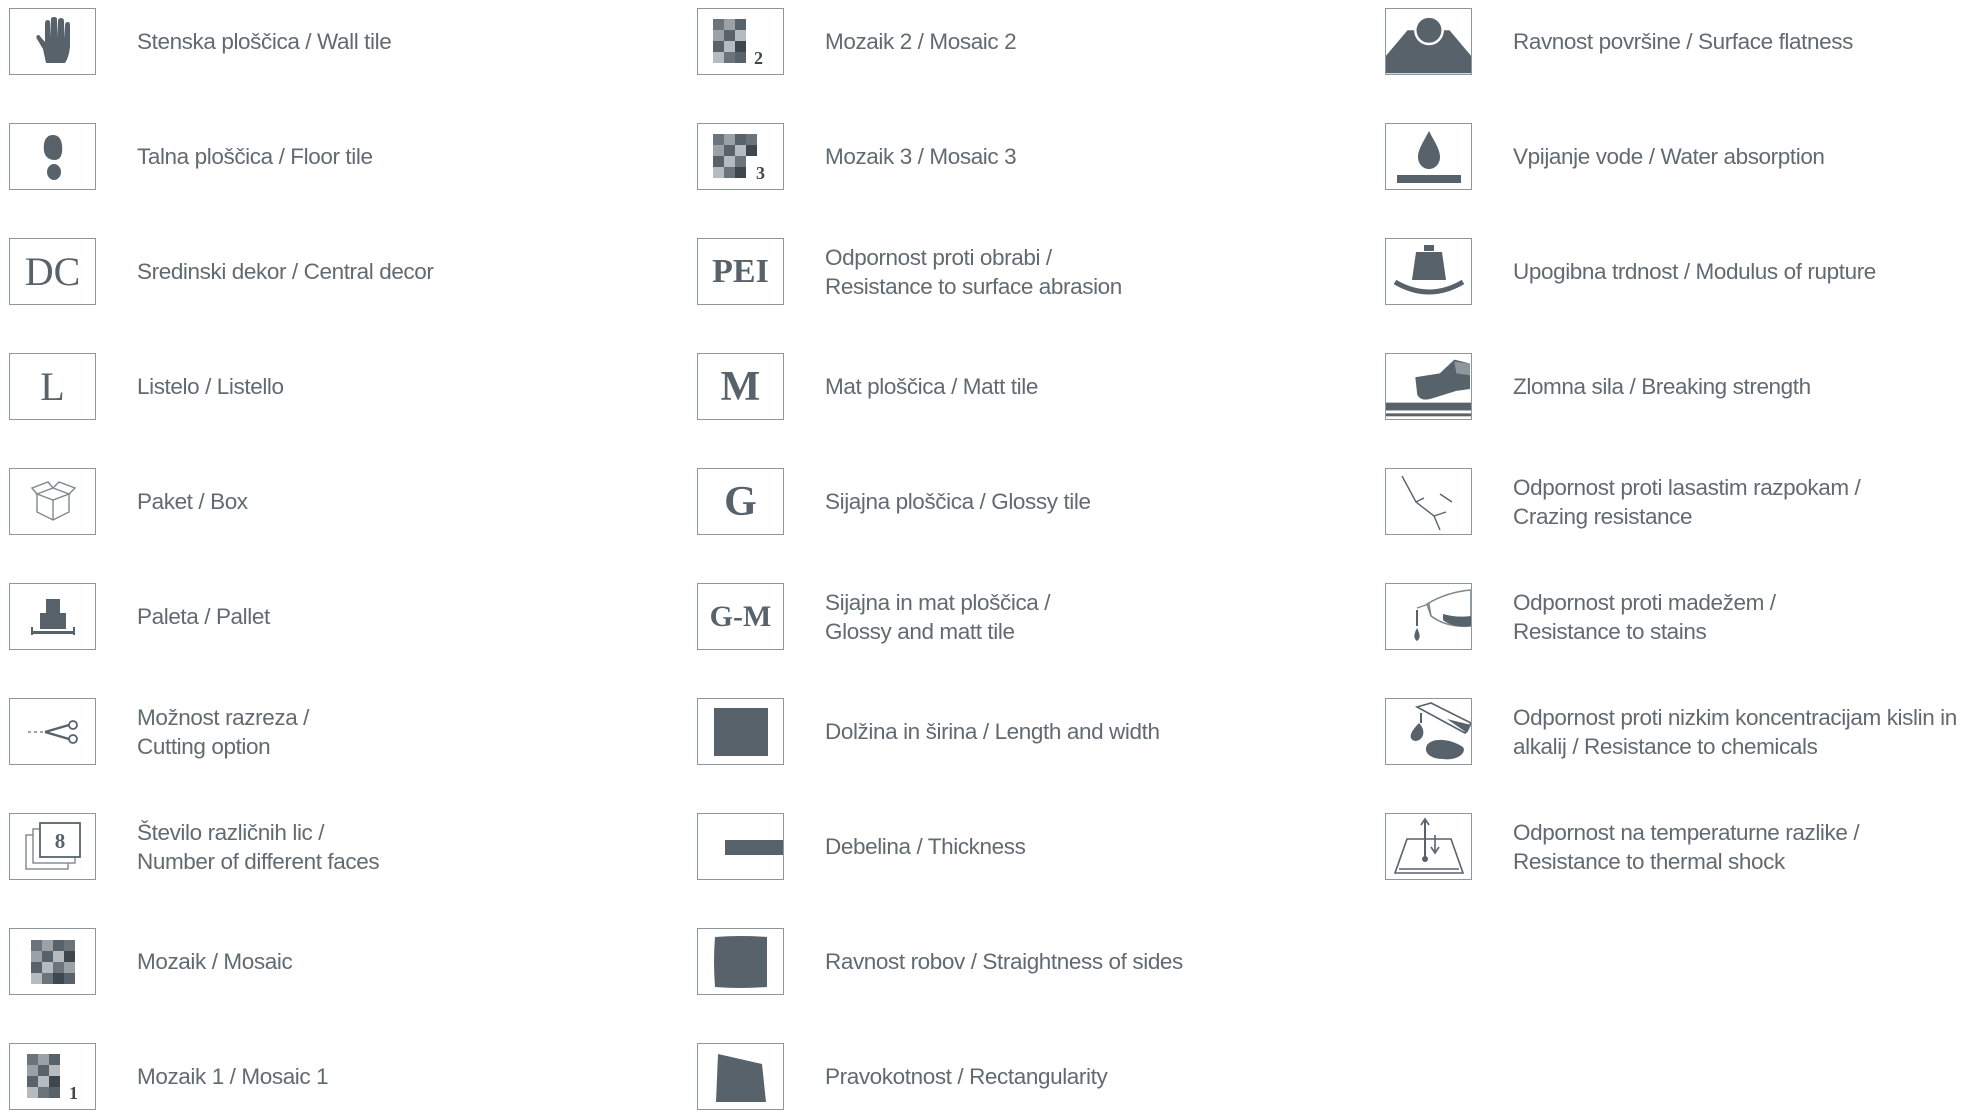 This screenshot has width=1986, height=1113. I want to click on legend-item-floor-tile: Talna ploščica / Floor tile, so click(339, 158).